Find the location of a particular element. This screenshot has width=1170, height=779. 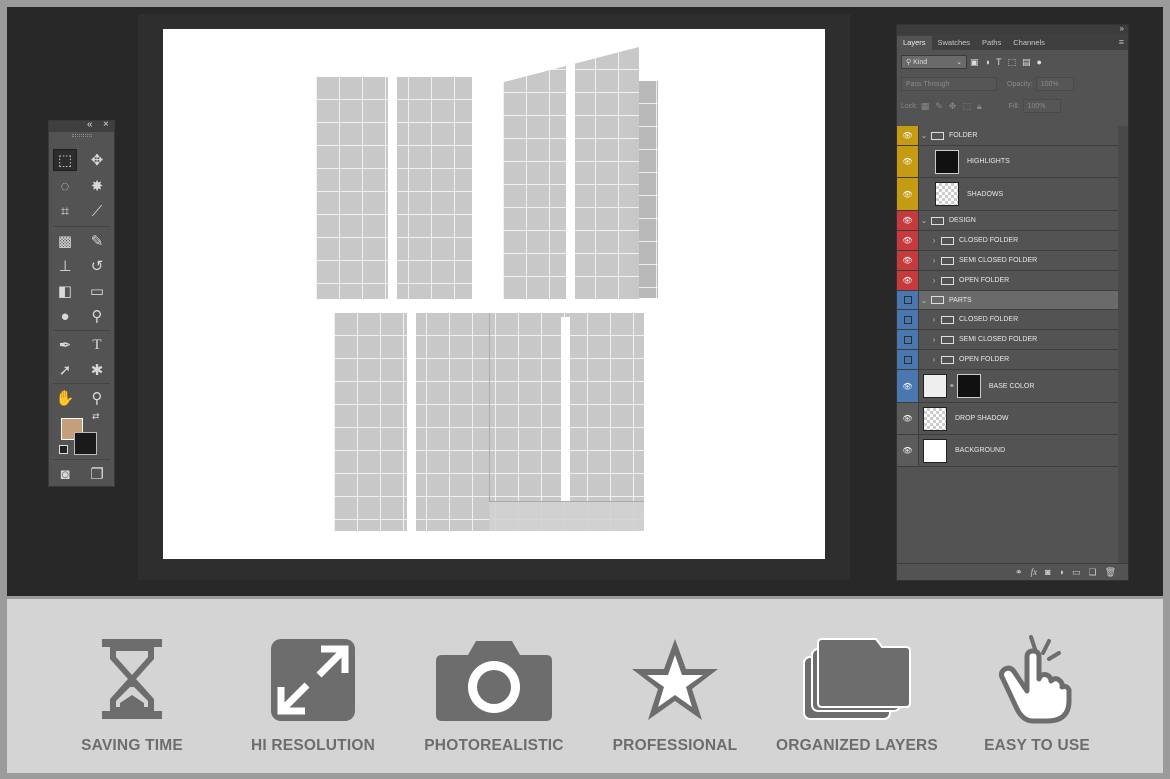

filter-pixel-icon: ▣ is located at coordinates (974, 62).